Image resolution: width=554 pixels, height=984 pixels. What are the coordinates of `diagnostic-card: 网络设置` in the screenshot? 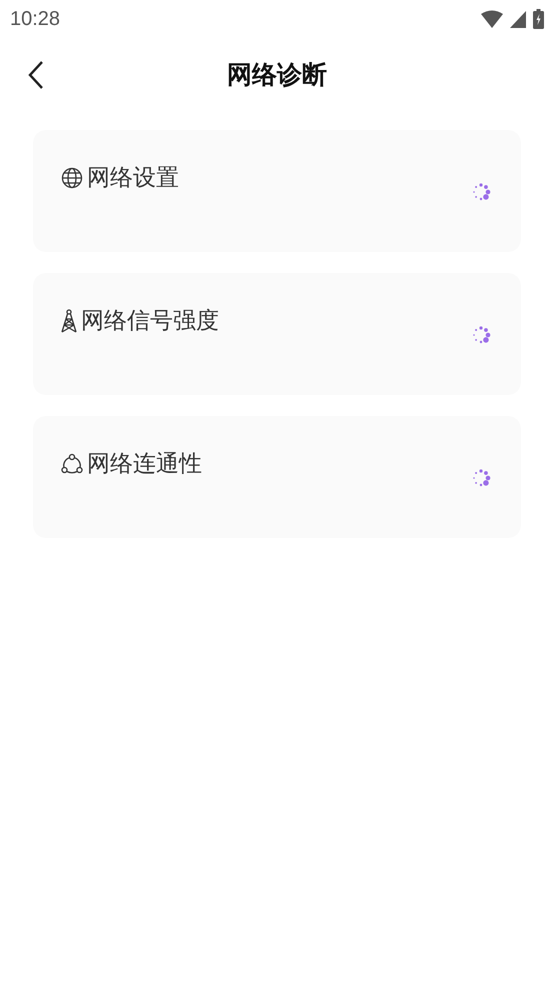 It's located at (277, 191).